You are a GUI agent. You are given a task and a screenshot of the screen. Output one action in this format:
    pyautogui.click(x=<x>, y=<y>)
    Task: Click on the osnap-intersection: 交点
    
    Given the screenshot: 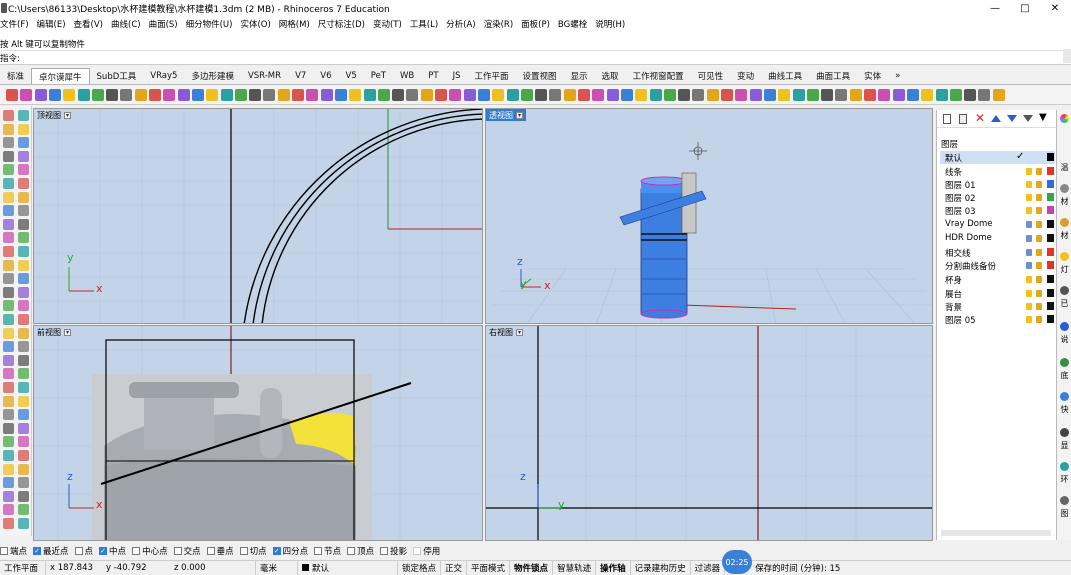 What is the action you would take?
    pyautogui.click(x=187, y=551)
    